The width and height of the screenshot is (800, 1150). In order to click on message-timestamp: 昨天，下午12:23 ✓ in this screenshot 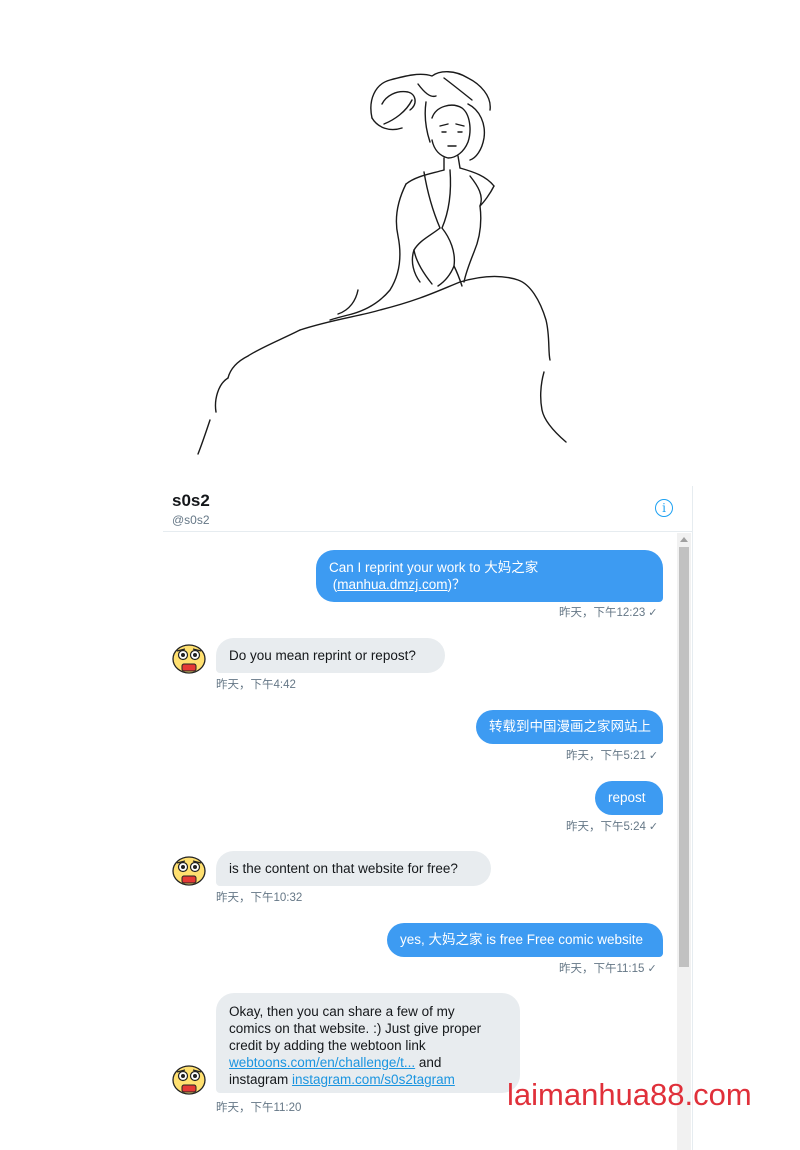, I will do `click(608, 613)`.